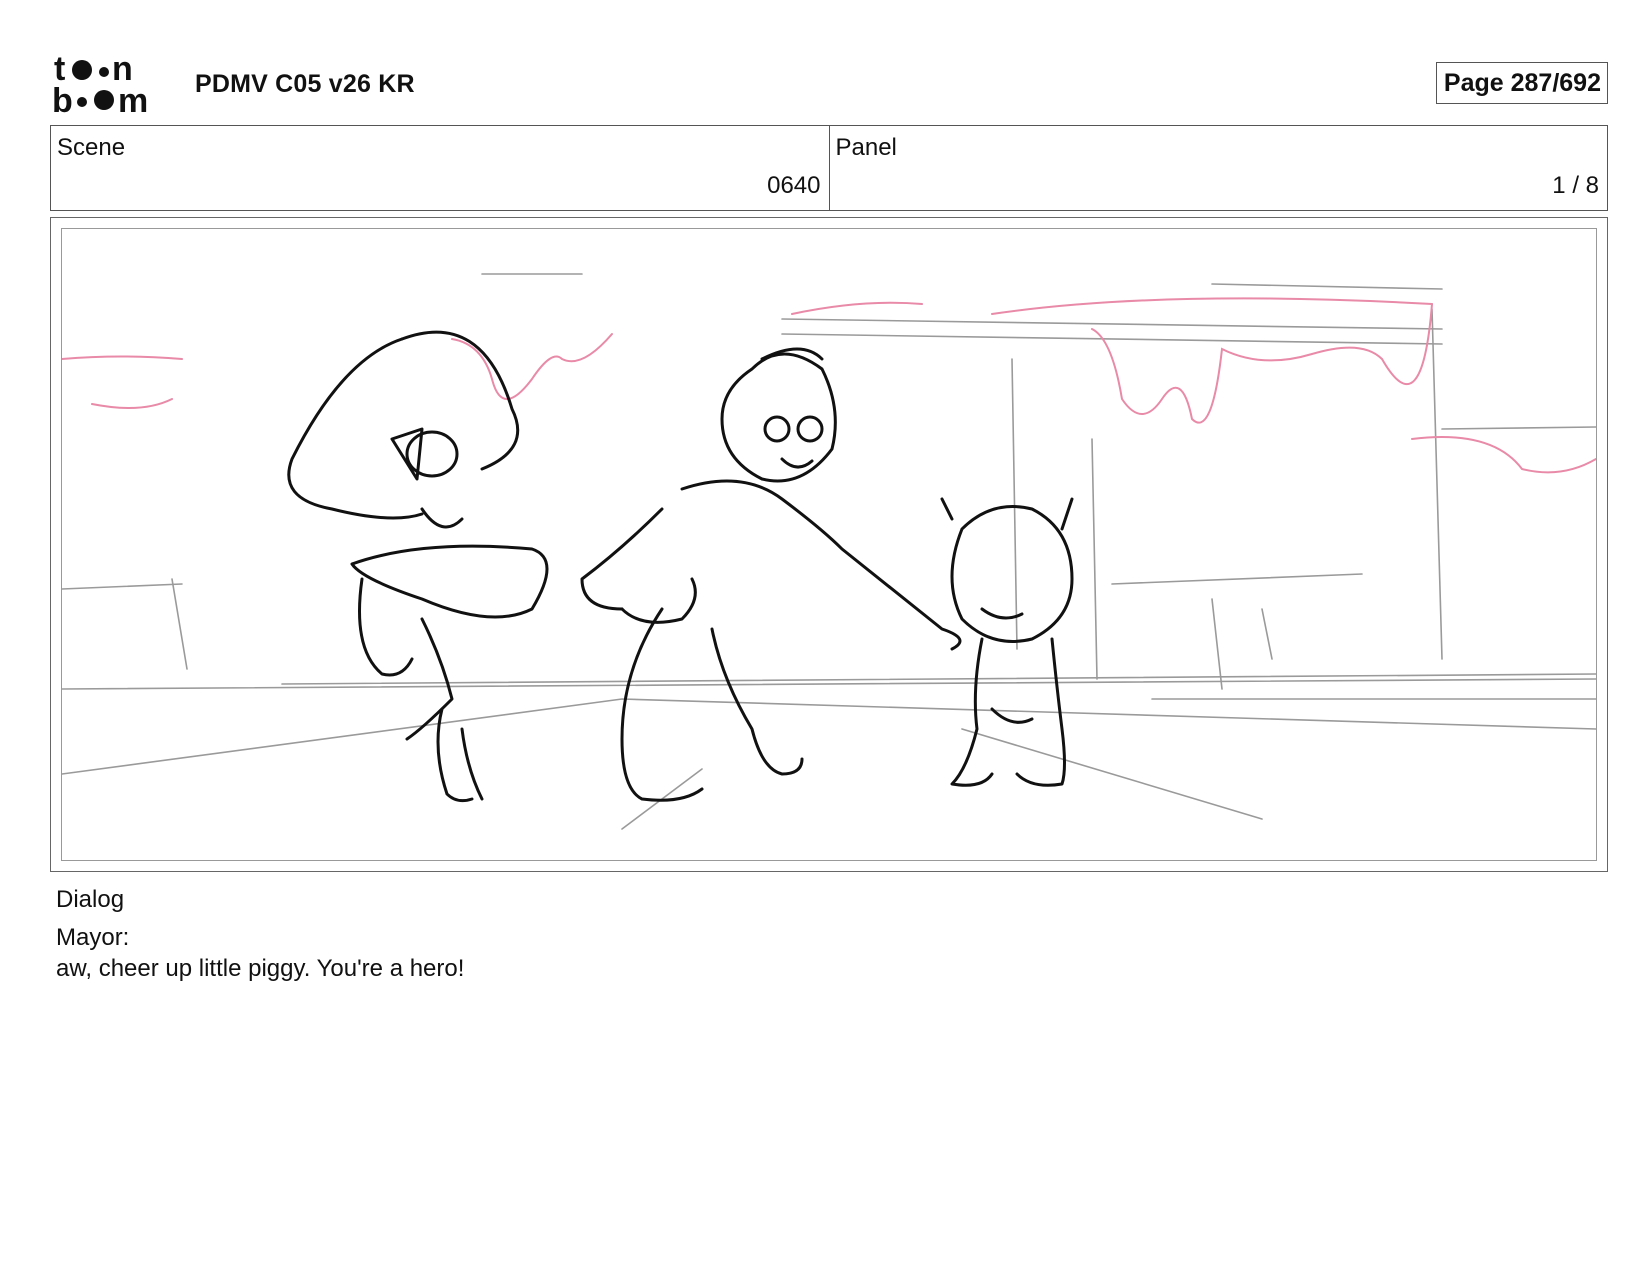  I want to click on toon-boom-logo: t n b m, so click(111, 85).